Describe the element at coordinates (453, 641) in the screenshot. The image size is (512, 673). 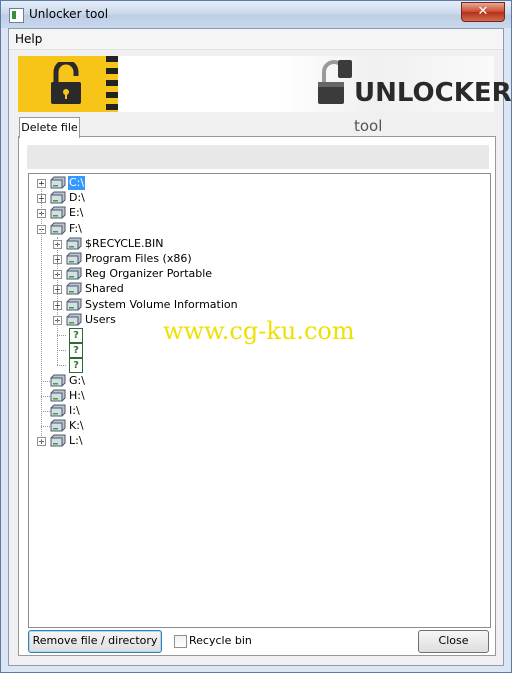
I see `close-button: Close` at that location.